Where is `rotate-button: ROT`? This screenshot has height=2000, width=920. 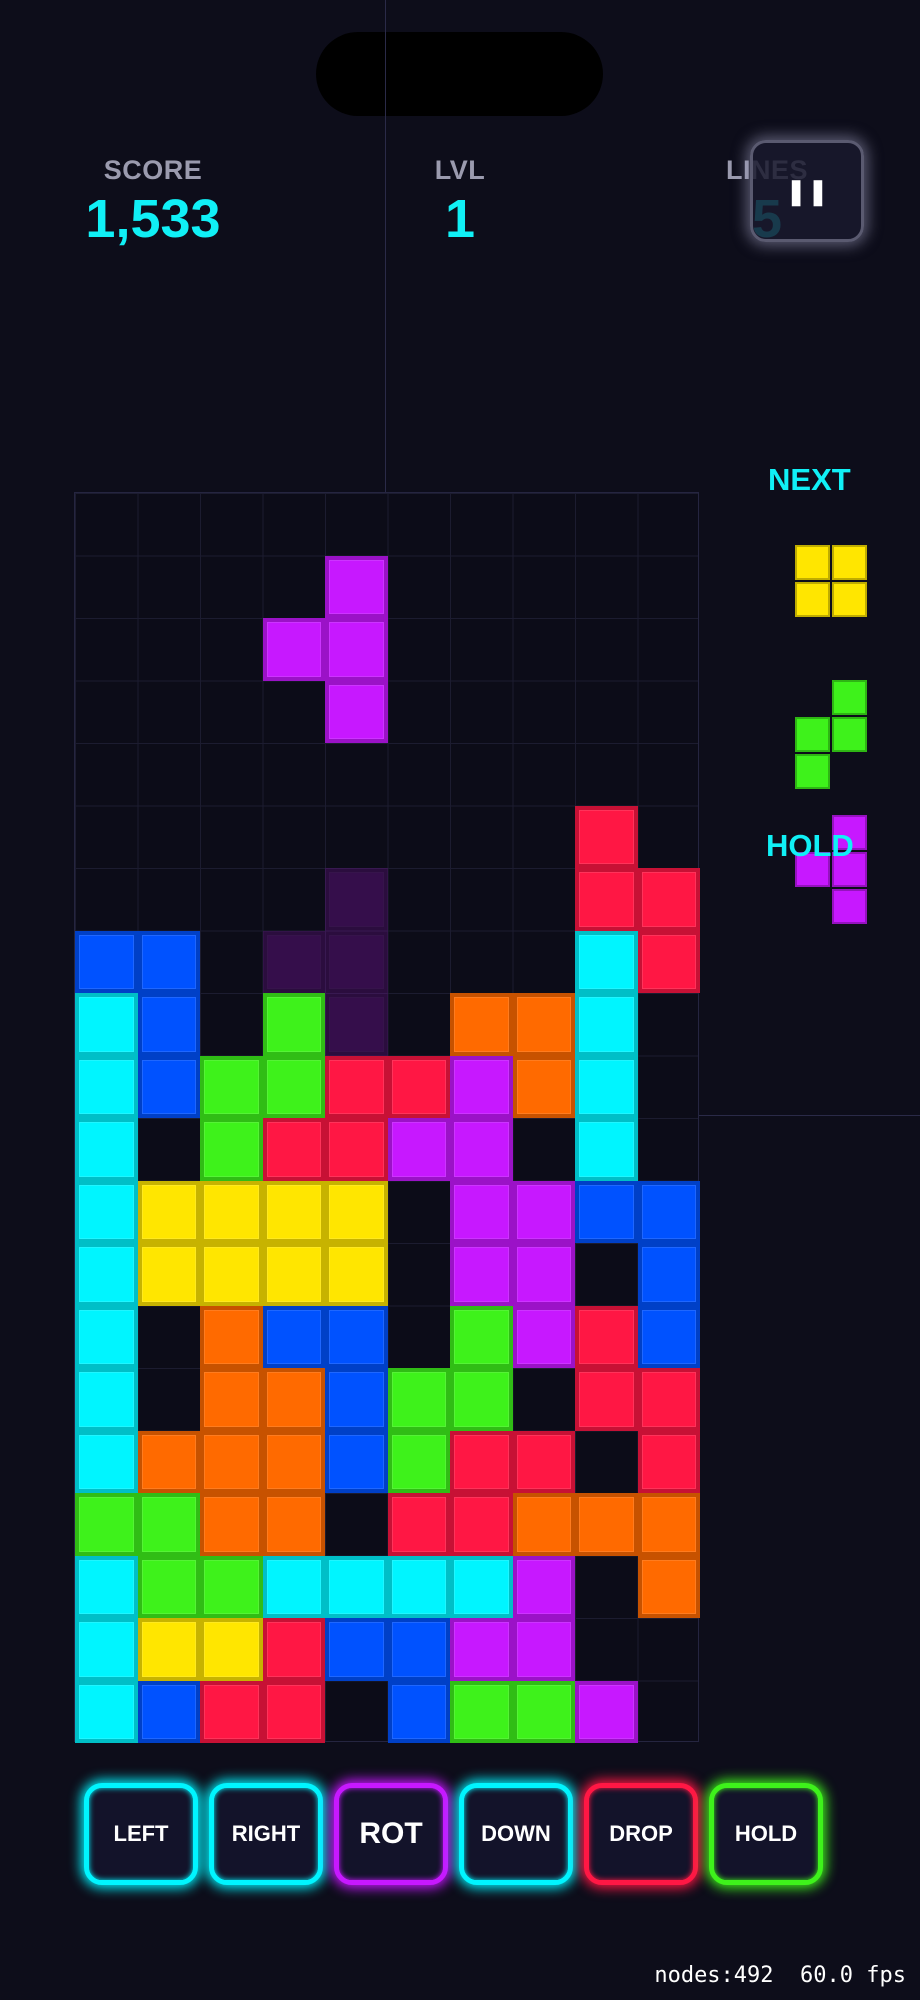
rotate-button: ROT is located at coordinates (391, 1834).